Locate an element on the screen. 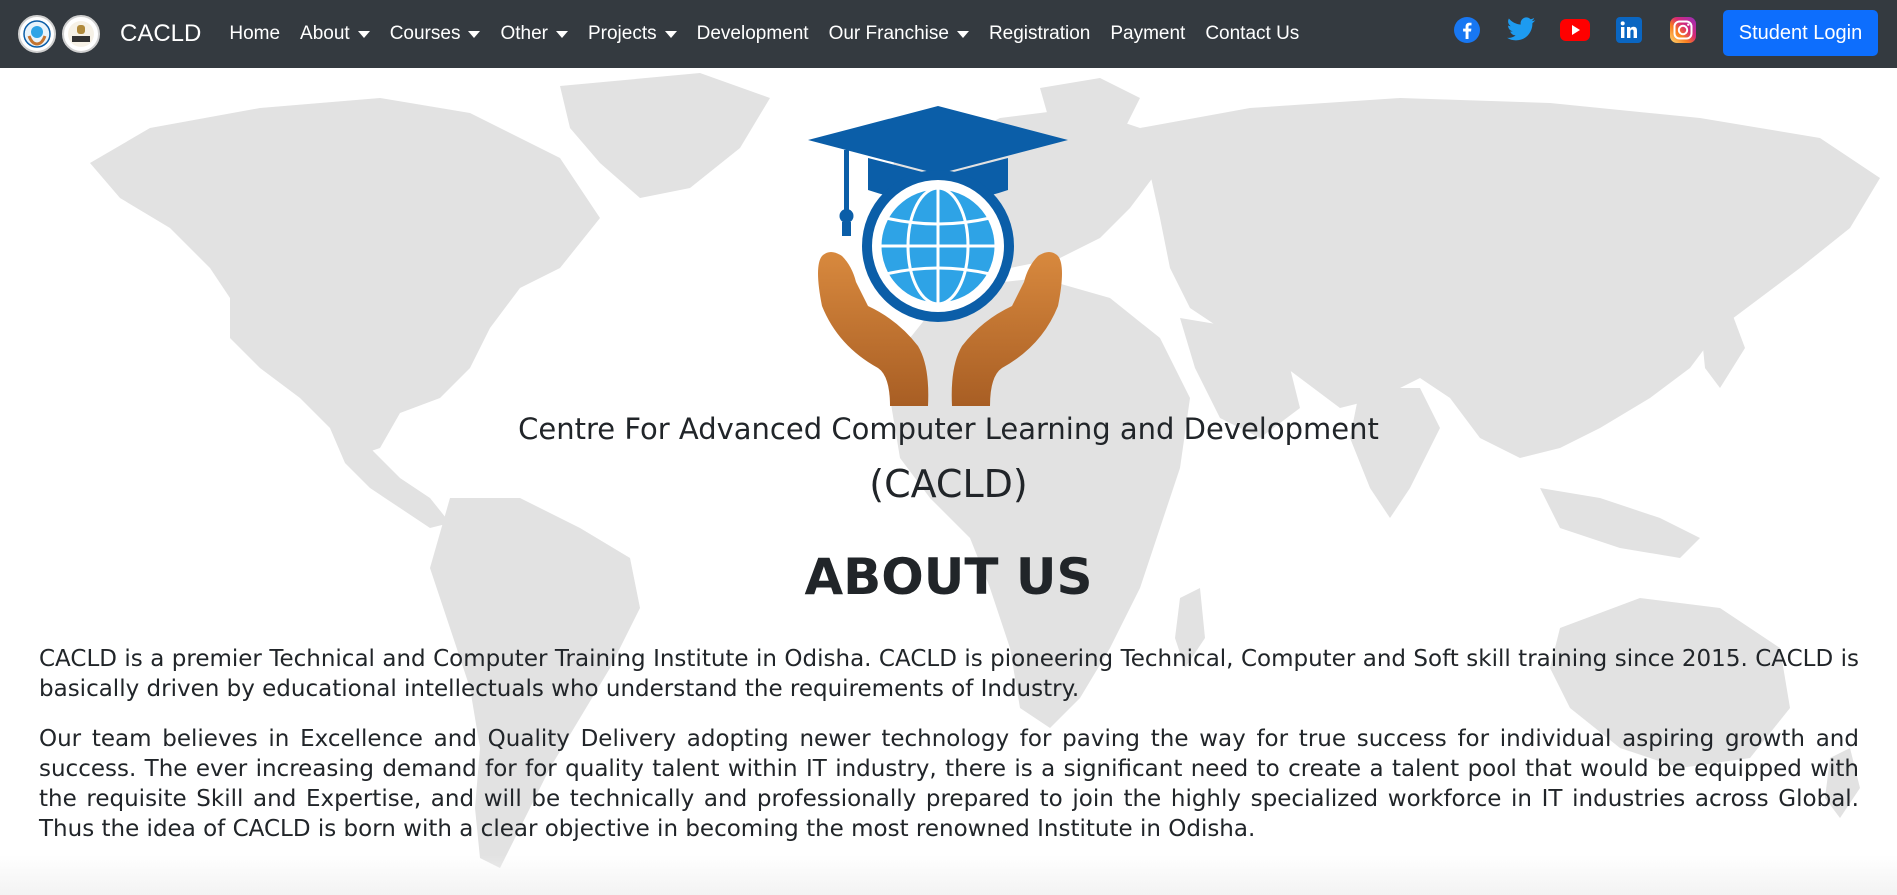 The height and width of the screenshot is (895, 1897). nav-item-our-franchise: Our Franchise is located at coordinates (899, 34).